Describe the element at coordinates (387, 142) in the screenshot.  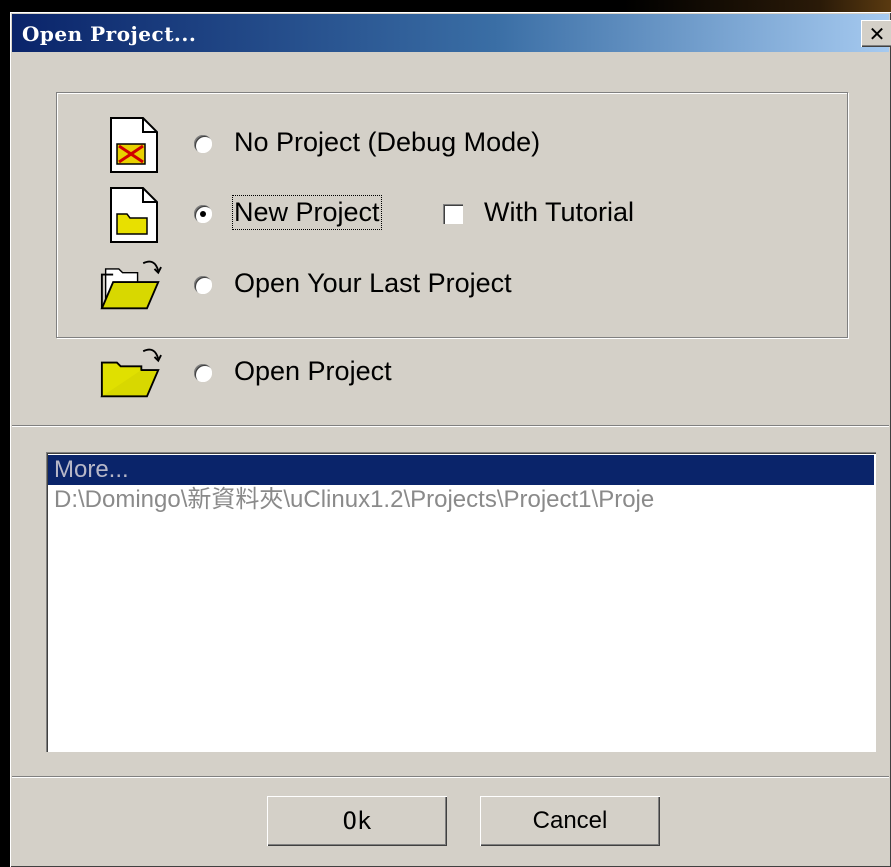
I see `no-project-label: No Project (Debug Mode)` at that location.